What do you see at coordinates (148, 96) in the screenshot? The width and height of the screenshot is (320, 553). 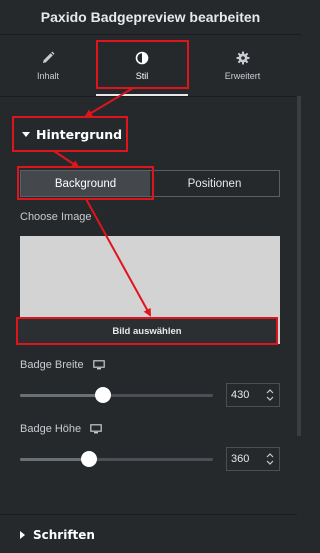 I see `section-divider-top` at bounding box center [148, 96].